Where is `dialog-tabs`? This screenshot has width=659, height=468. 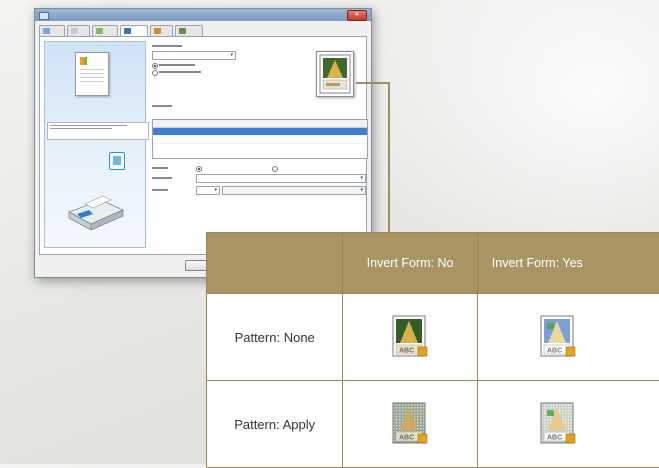
dialog-tabs is located at coordinates (203, 31).